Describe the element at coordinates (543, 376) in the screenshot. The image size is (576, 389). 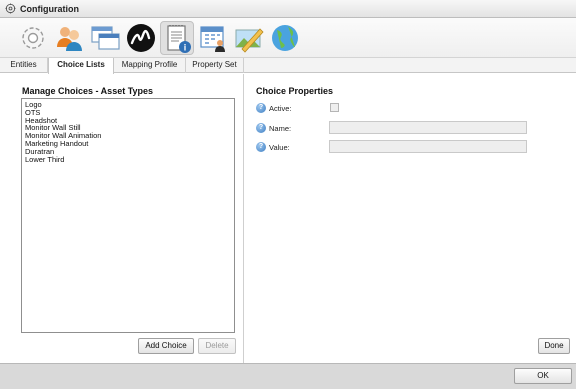
I see `ok-button: OK` at that location.